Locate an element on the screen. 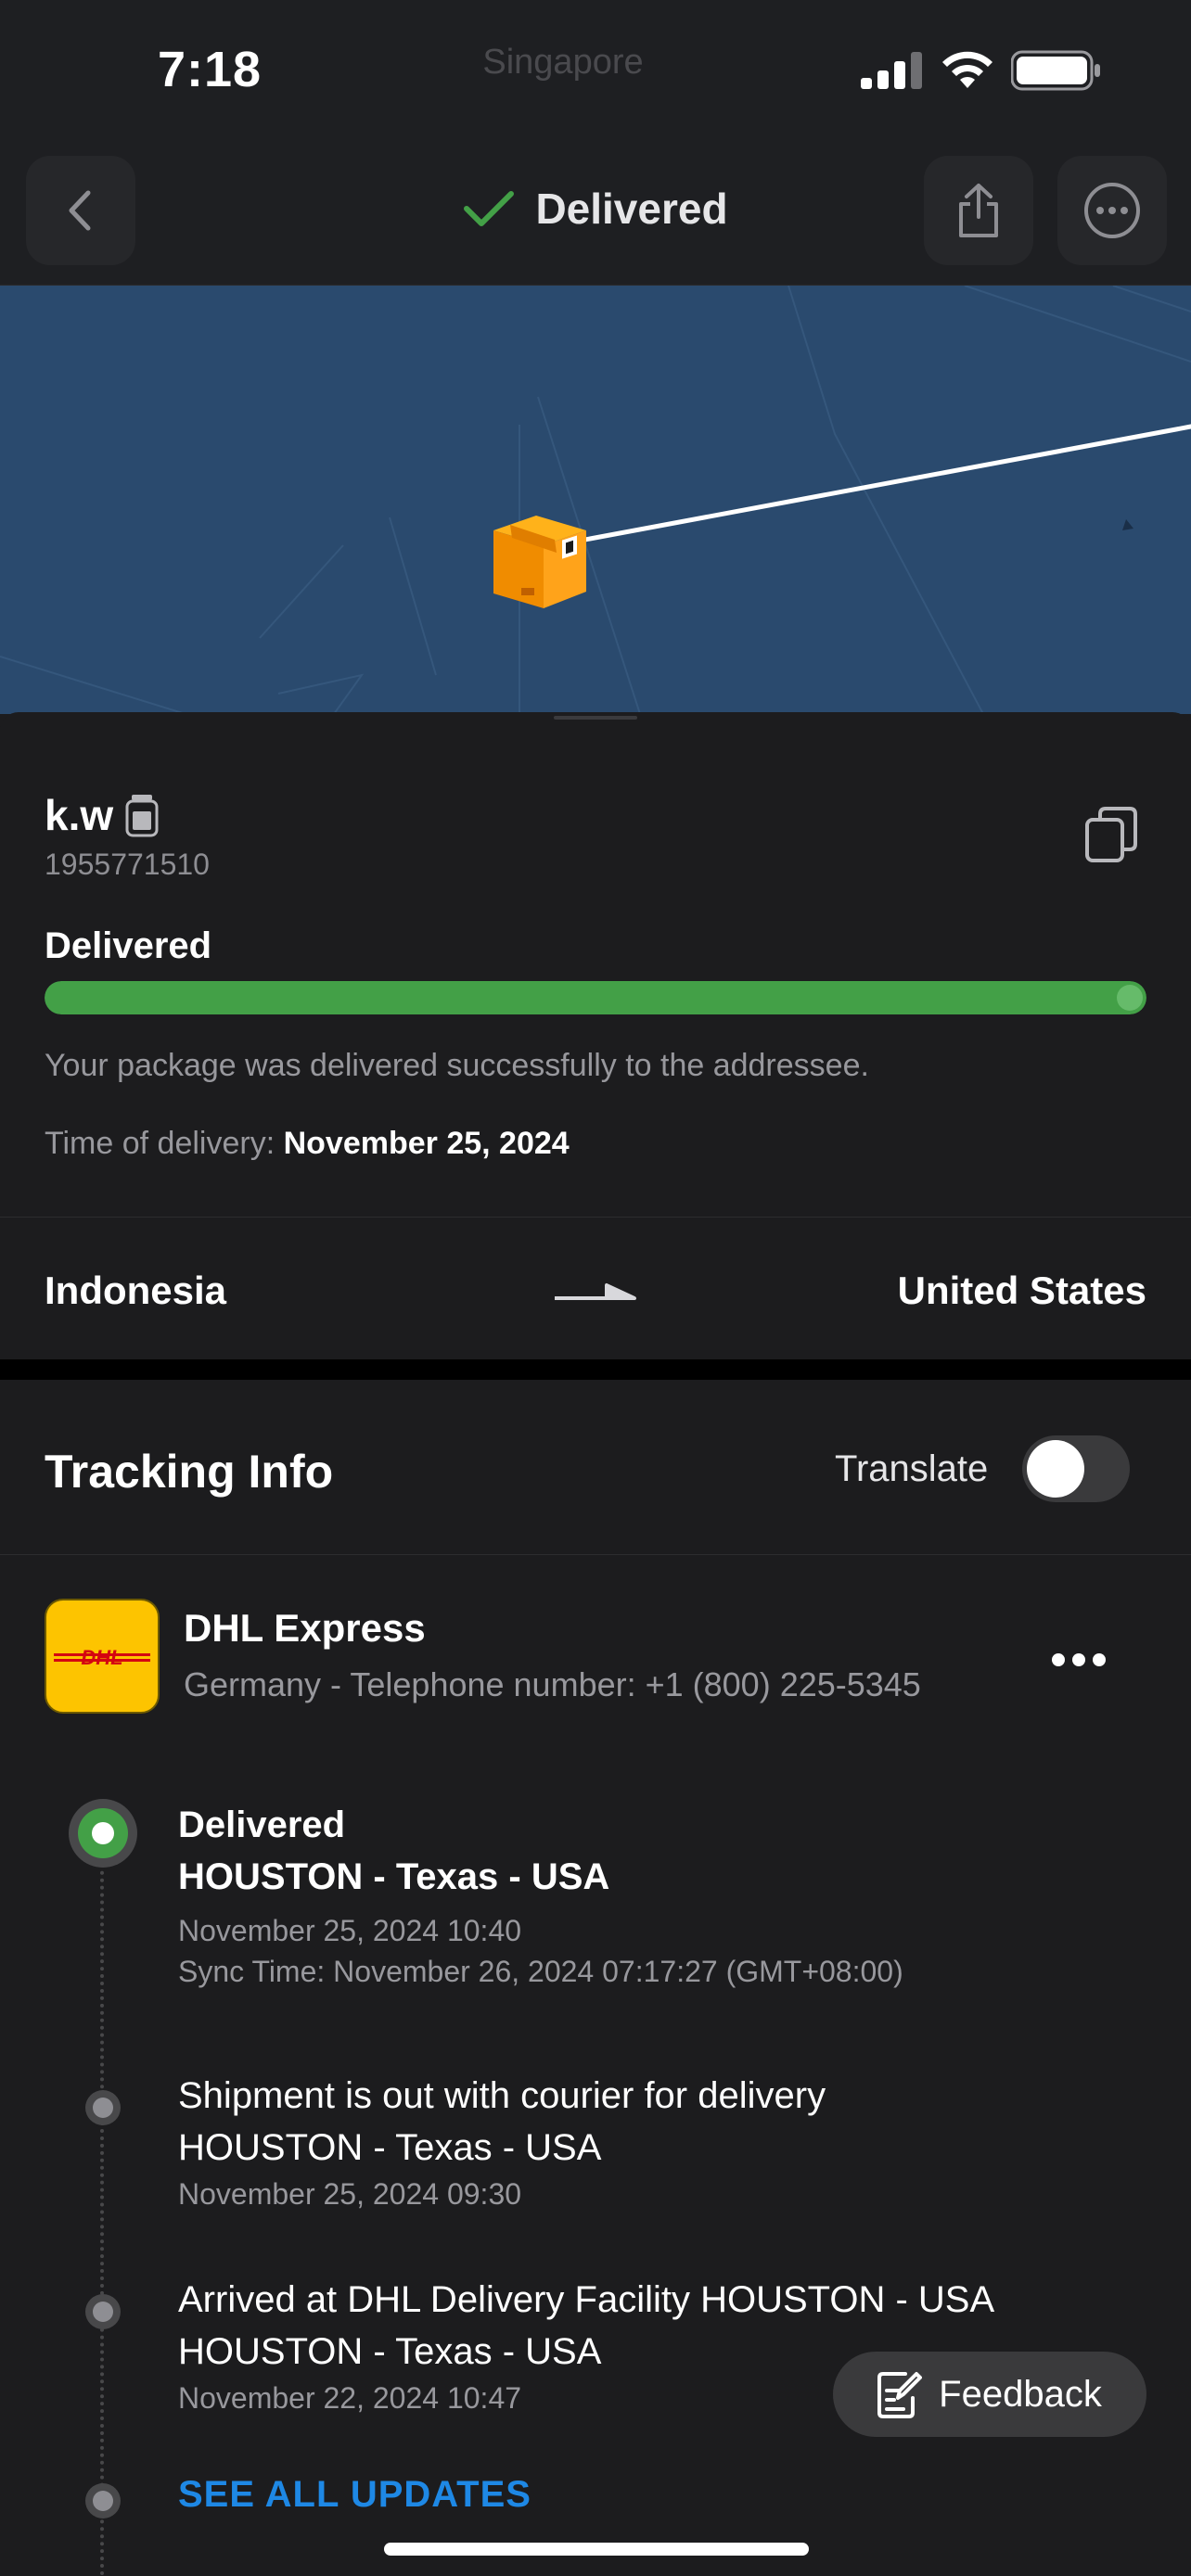 This screenshot has width=1191, height=2576. delivery-status-title: Delivered is located at coordinates (128, 946).